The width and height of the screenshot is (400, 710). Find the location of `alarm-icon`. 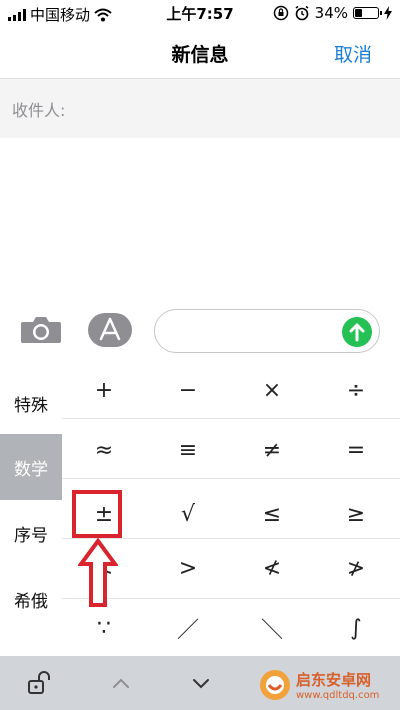

alarm-icon is located at coordinates (302, 13).